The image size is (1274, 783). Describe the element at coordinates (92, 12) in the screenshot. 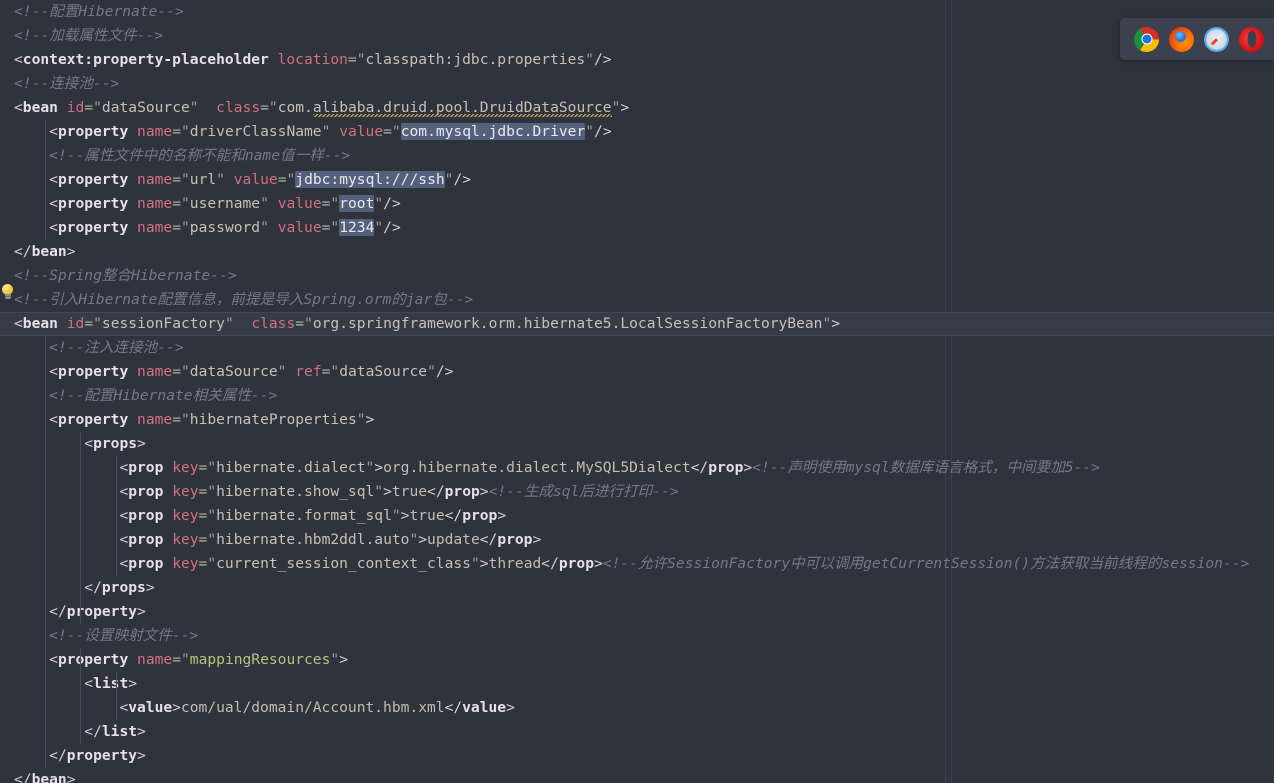

I see `code-line: <!--配置Hibernate-->` at that location.